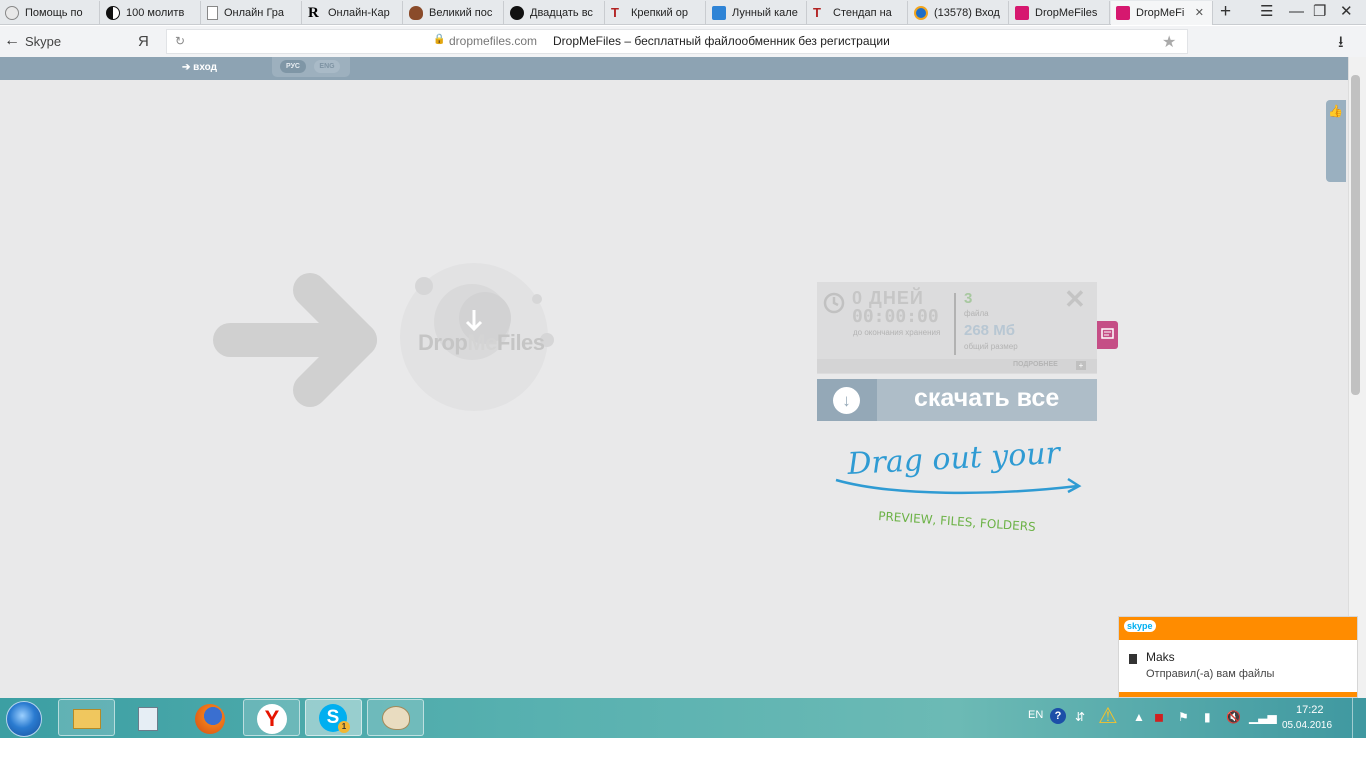 Image resolution: width=1366 pixels, height=768 pixels. I want to click on bookmark-star-icon: ★, so click(1169, 42).